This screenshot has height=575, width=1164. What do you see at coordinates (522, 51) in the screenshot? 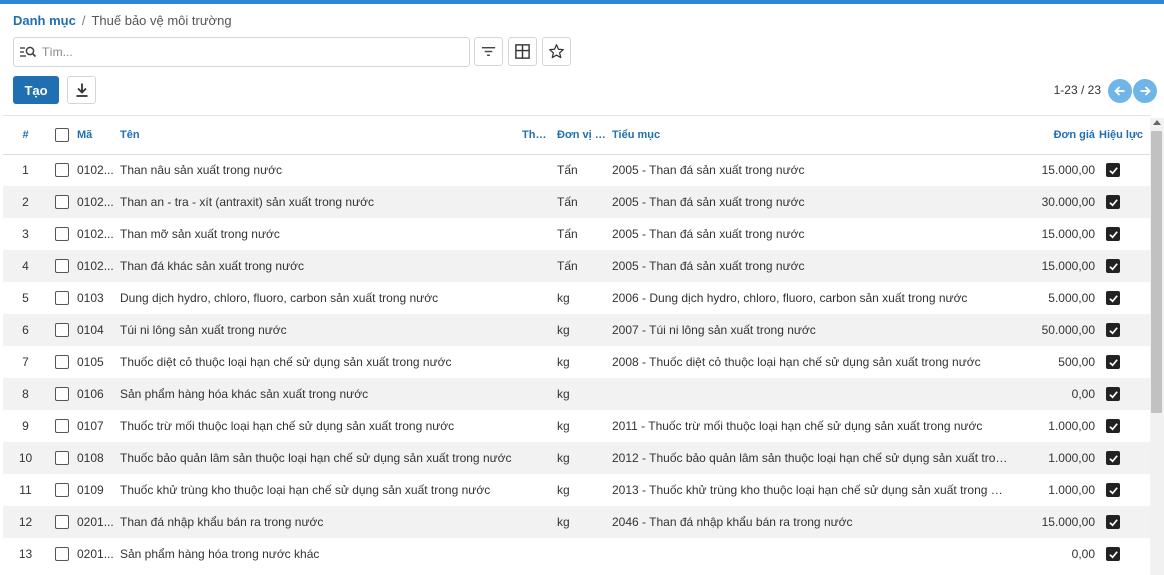
I see `grid-layout-button` at bounding box center [522, 51].